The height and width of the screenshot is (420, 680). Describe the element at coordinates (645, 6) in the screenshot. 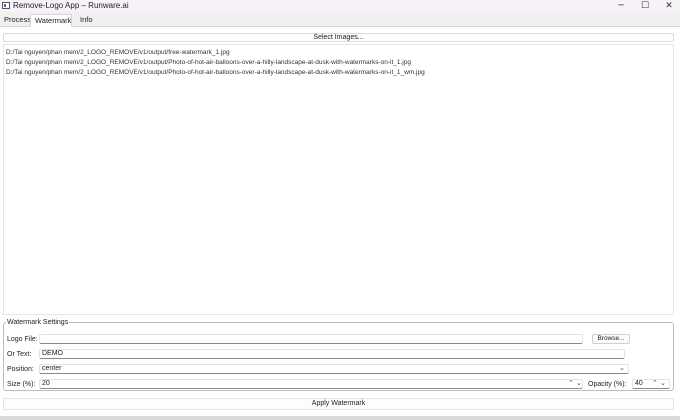

I see `maximize-icon: ☐` at that location.